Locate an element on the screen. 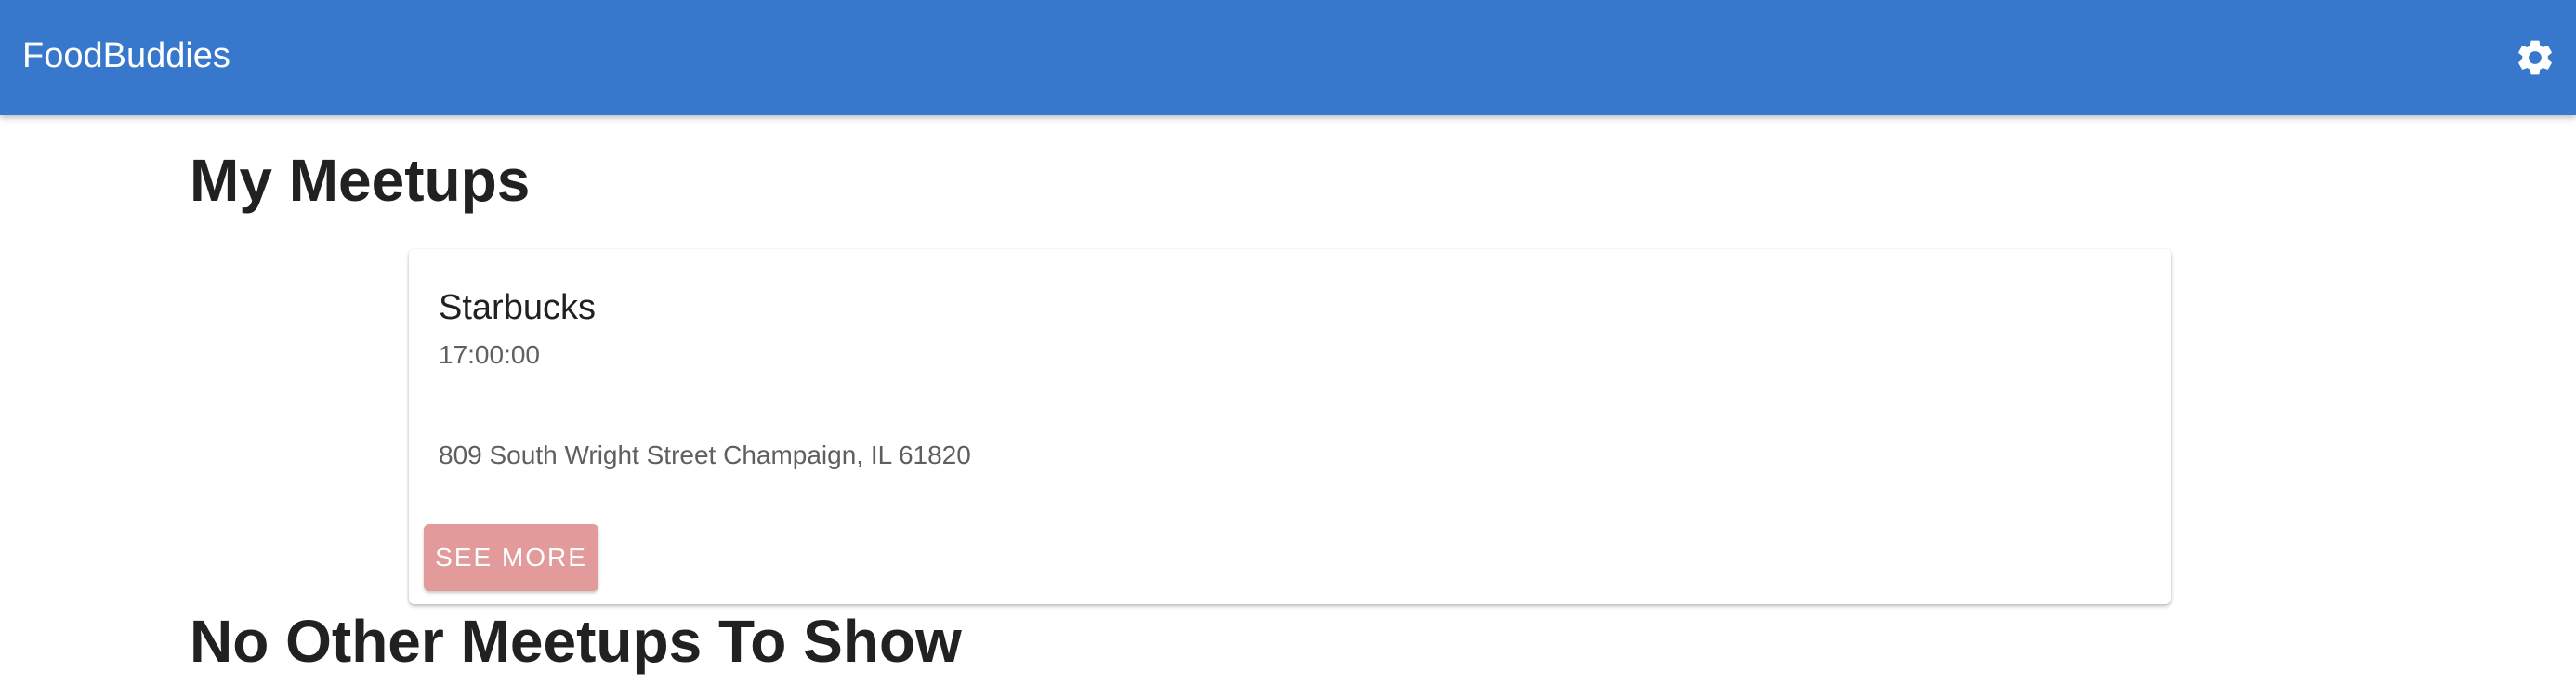 The image size is (2576, 684). settings-button is located at coordinates (2535, 58).